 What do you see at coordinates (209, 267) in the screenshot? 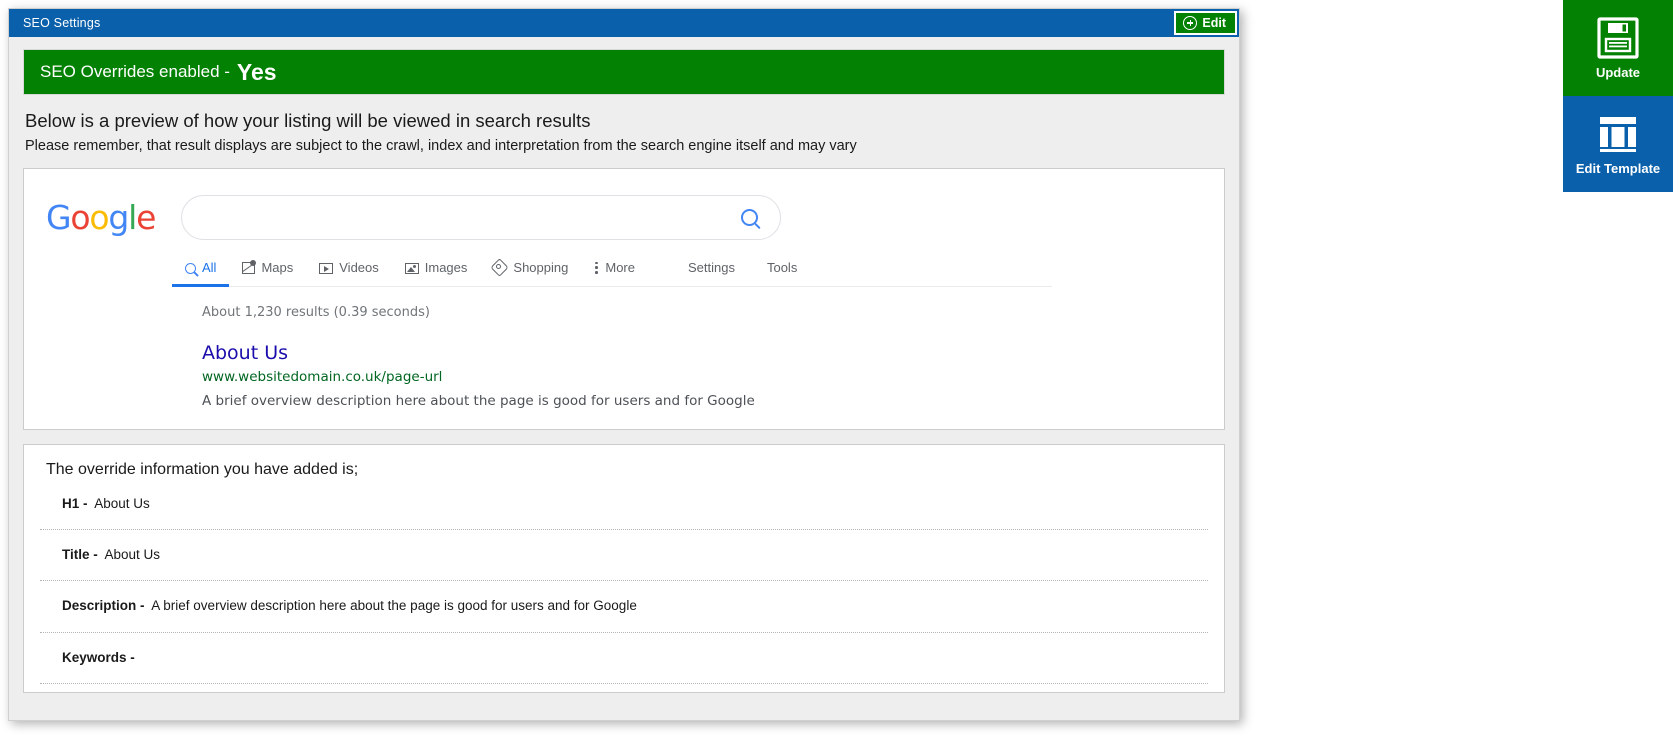
I see `tab-all-label: All` at bounding box center [209, 267].